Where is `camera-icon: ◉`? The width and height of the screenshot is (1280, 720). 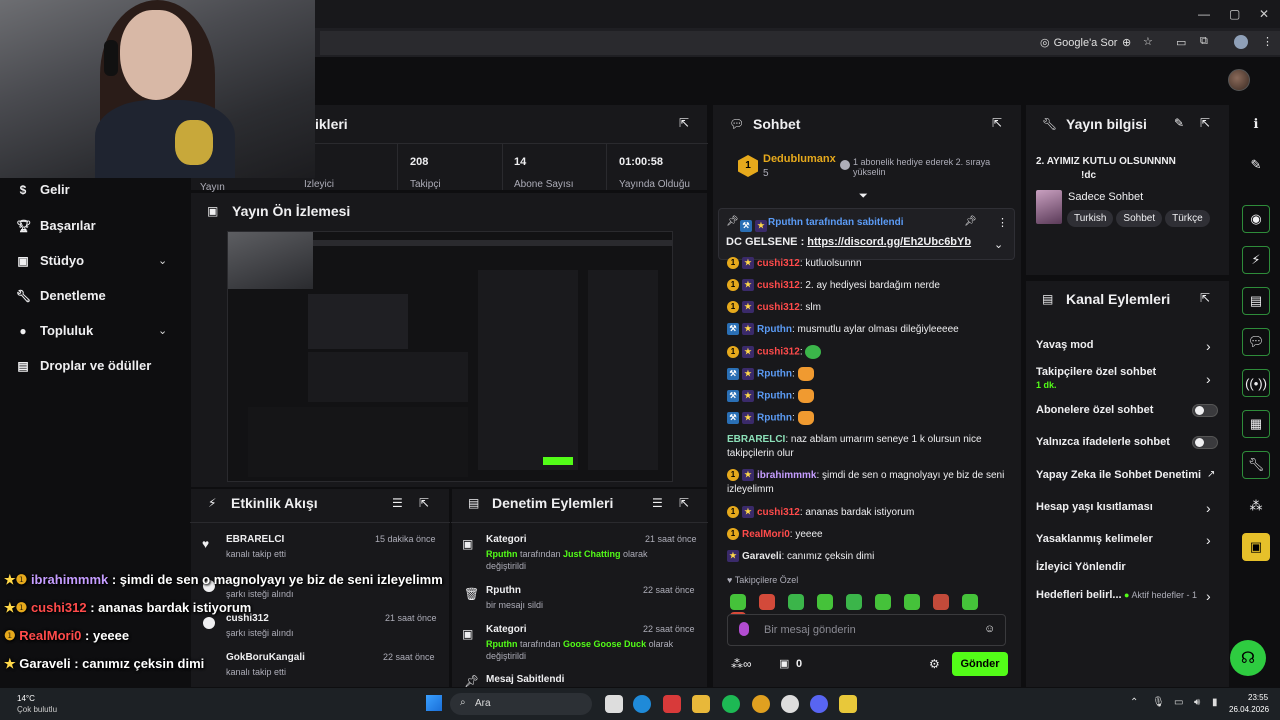
camera-icon: ◉ is located at coordinates (1256, 219).